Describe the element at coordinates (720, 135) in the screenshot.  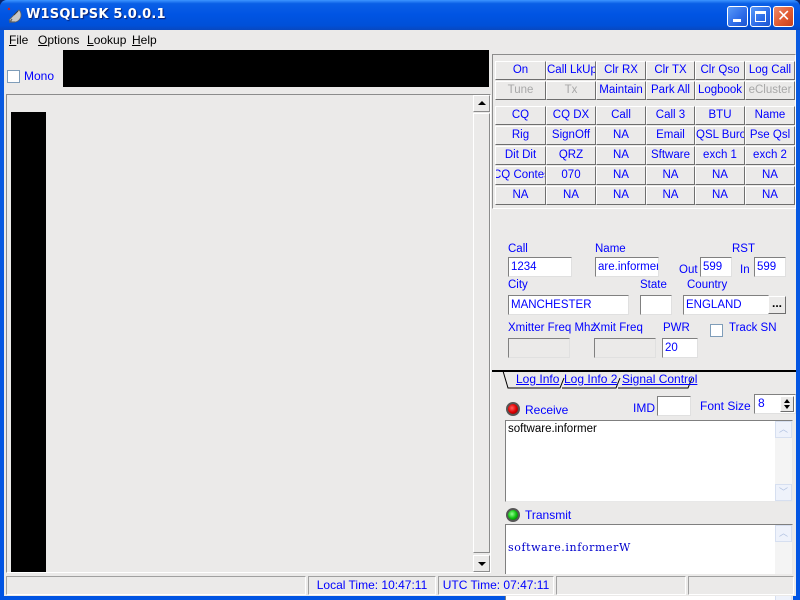
I see `macro-button: QSL Buro` at that location.